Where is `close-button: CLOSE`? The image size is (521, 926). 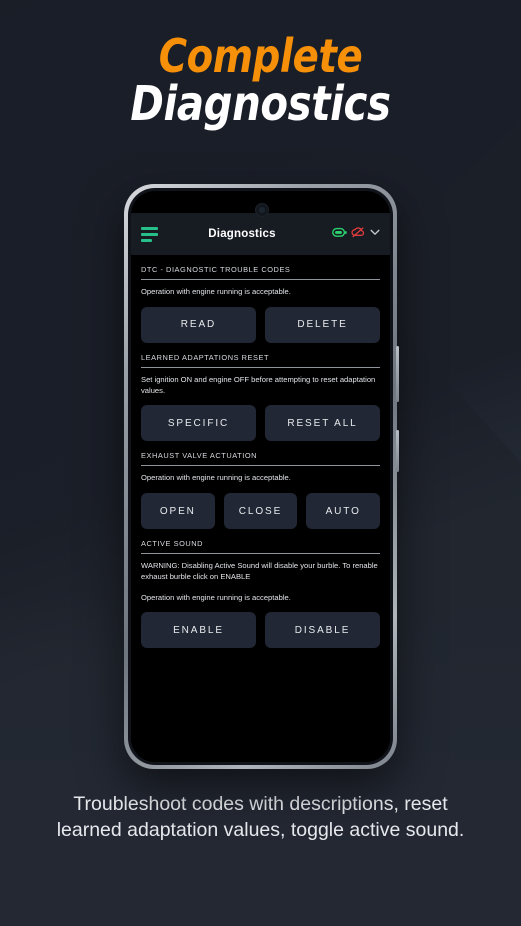 close-button: CLOSE is located at coordinates (260, 511).